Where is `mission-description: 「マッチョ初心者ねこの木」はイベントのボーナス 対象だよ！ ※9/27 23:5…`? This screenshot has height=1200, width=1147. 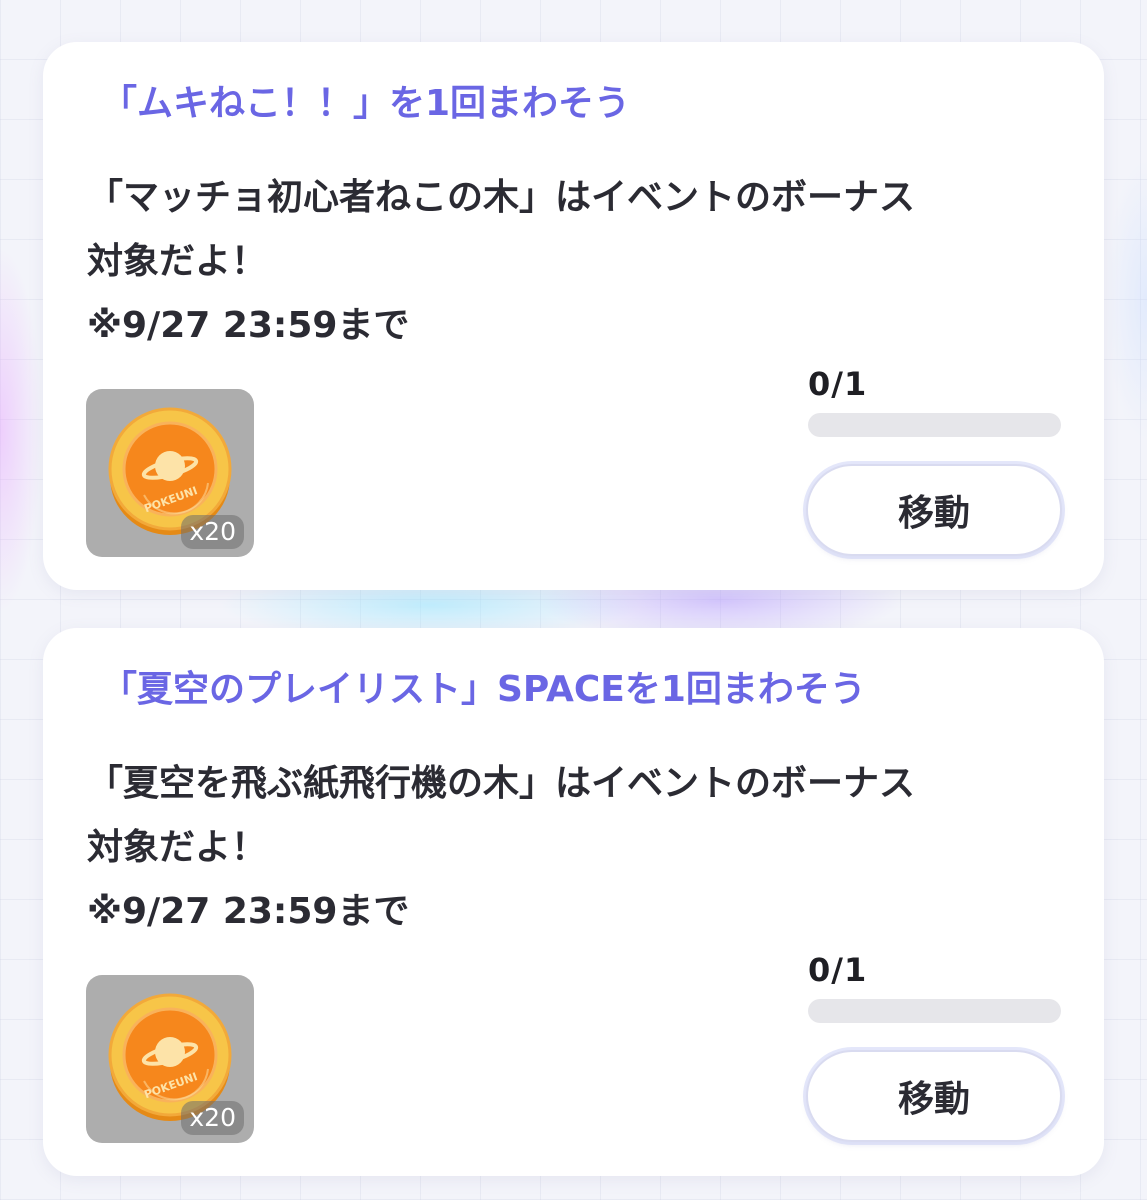
mission-description: 「マッチョ初心者ねこの木」はイベントのボーナス 対象だよ！ ※9/27 23:5… is located at coordinates (582, 262).